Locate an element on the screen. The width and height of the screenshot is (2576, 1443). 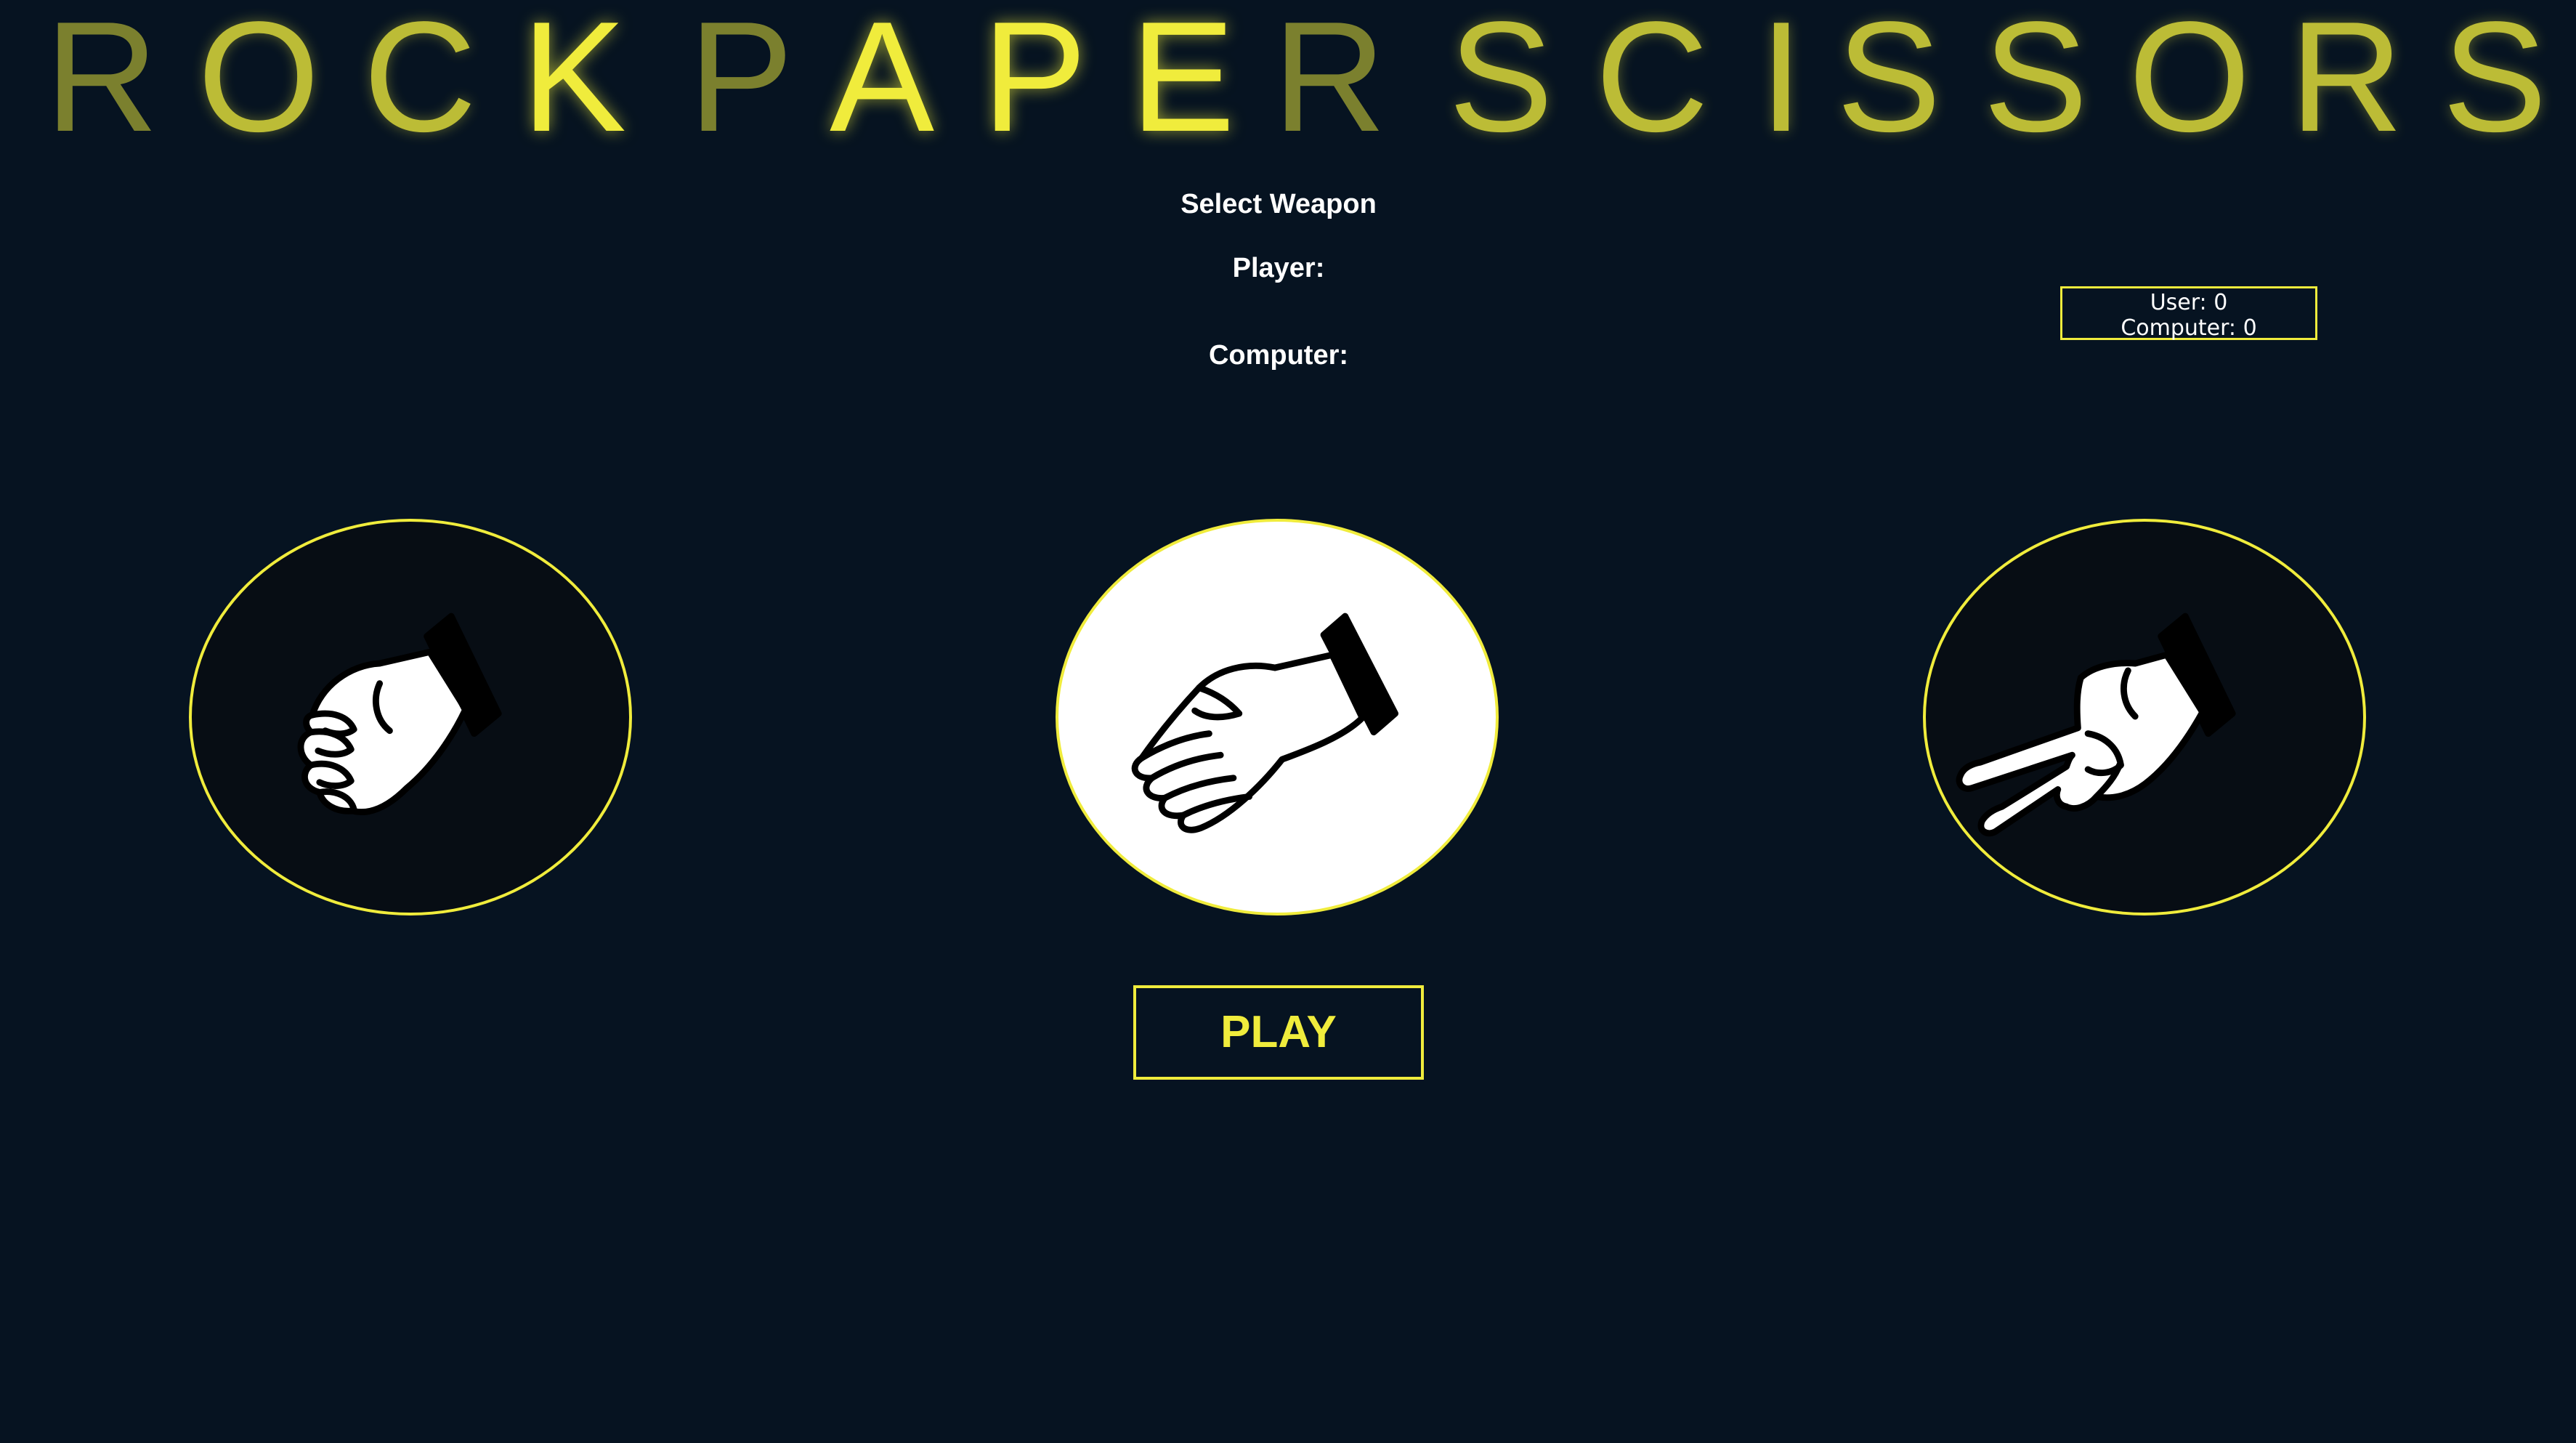
game-title: R O C K P A P E R S C I S S O R S is located at coordinates (1288, 82).